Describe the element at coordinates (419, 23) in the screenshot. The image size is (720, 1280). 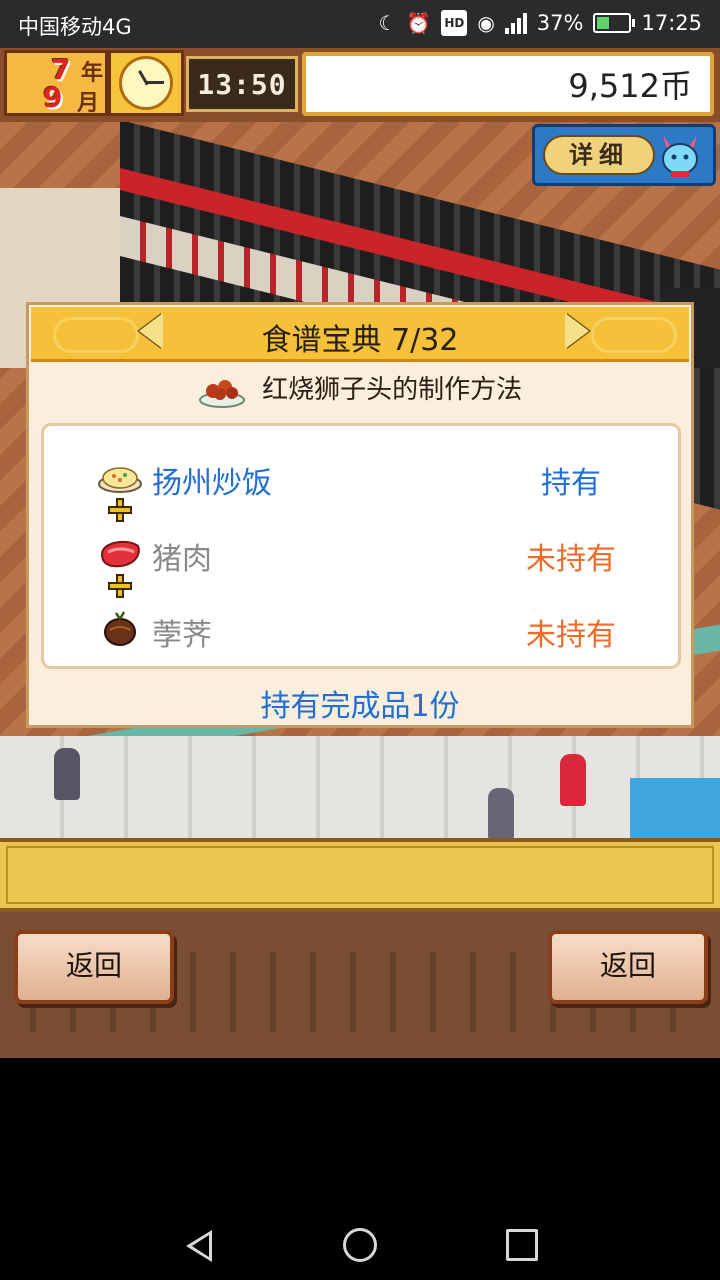
I see `alarm-icon: ⏰` at that location.